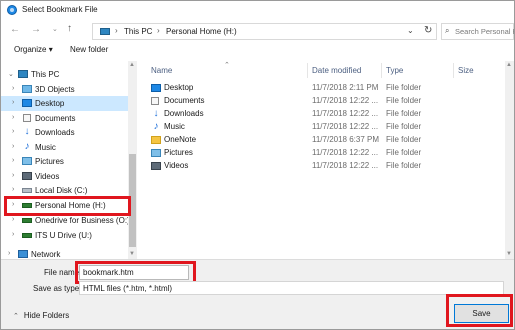  I want to click on search-icon: ⌕, so click(447, 30).